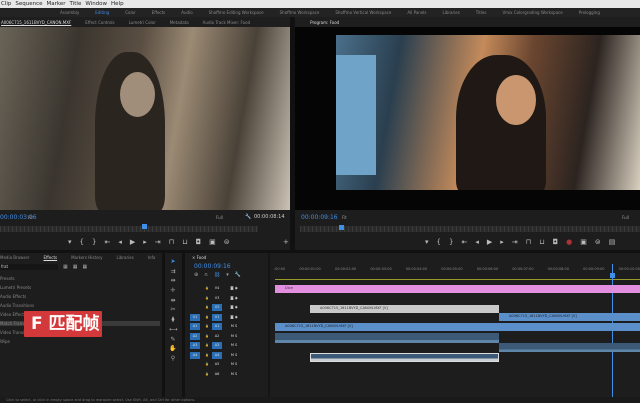  Describe the element at coordinates (173, 310) in the screenshot. I see `razor-icon: ✂` at that location.